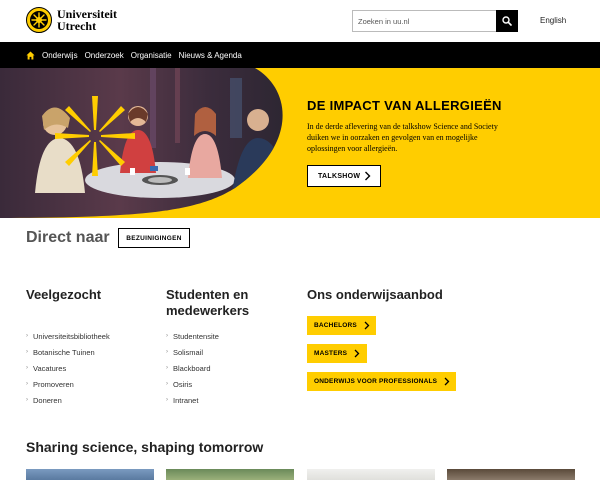 The width and height of the screenshot is (600, 480). What do you see at coordinates (47, 400) in the screenshot?
I see `link-doneren: Doneren` at bounding box center [47, 400].